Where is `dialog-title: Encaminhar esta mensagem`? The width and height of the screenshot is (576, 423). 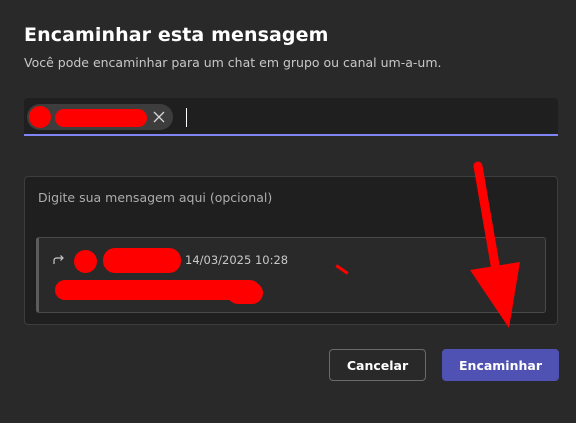
dialog-title: Encaminhar esta mensagem is located at coordinates (176, 35).